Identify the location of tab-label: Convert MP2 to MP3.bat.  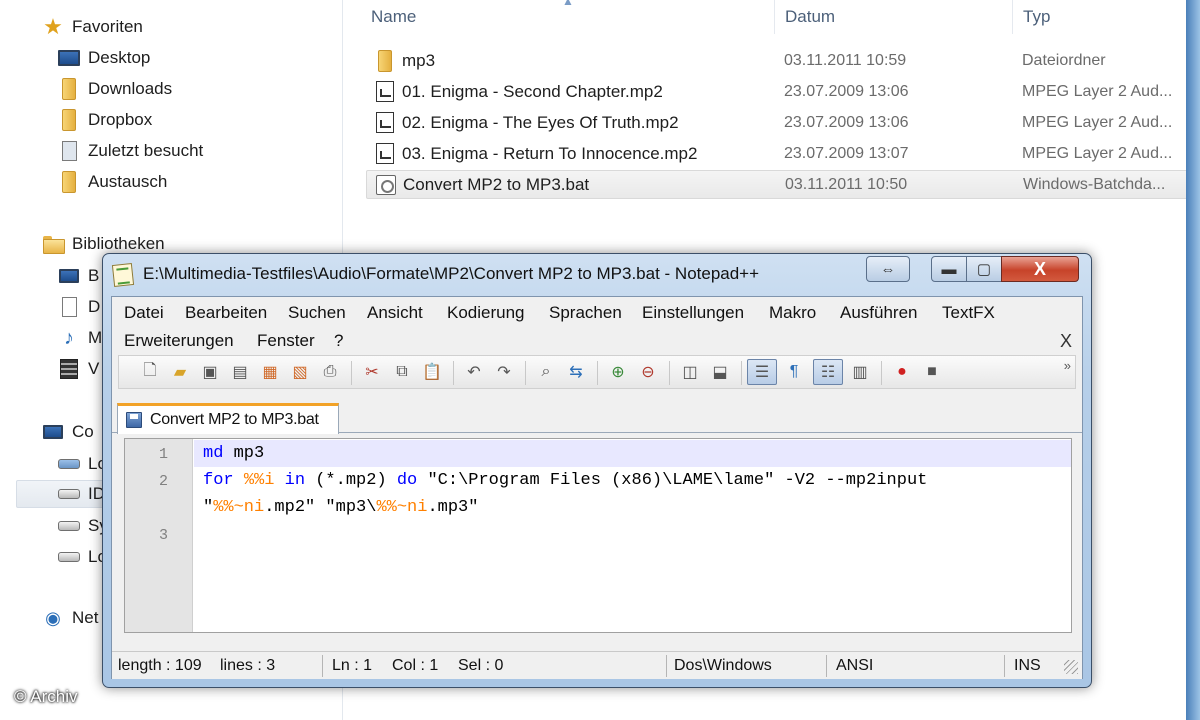
(234, 419).